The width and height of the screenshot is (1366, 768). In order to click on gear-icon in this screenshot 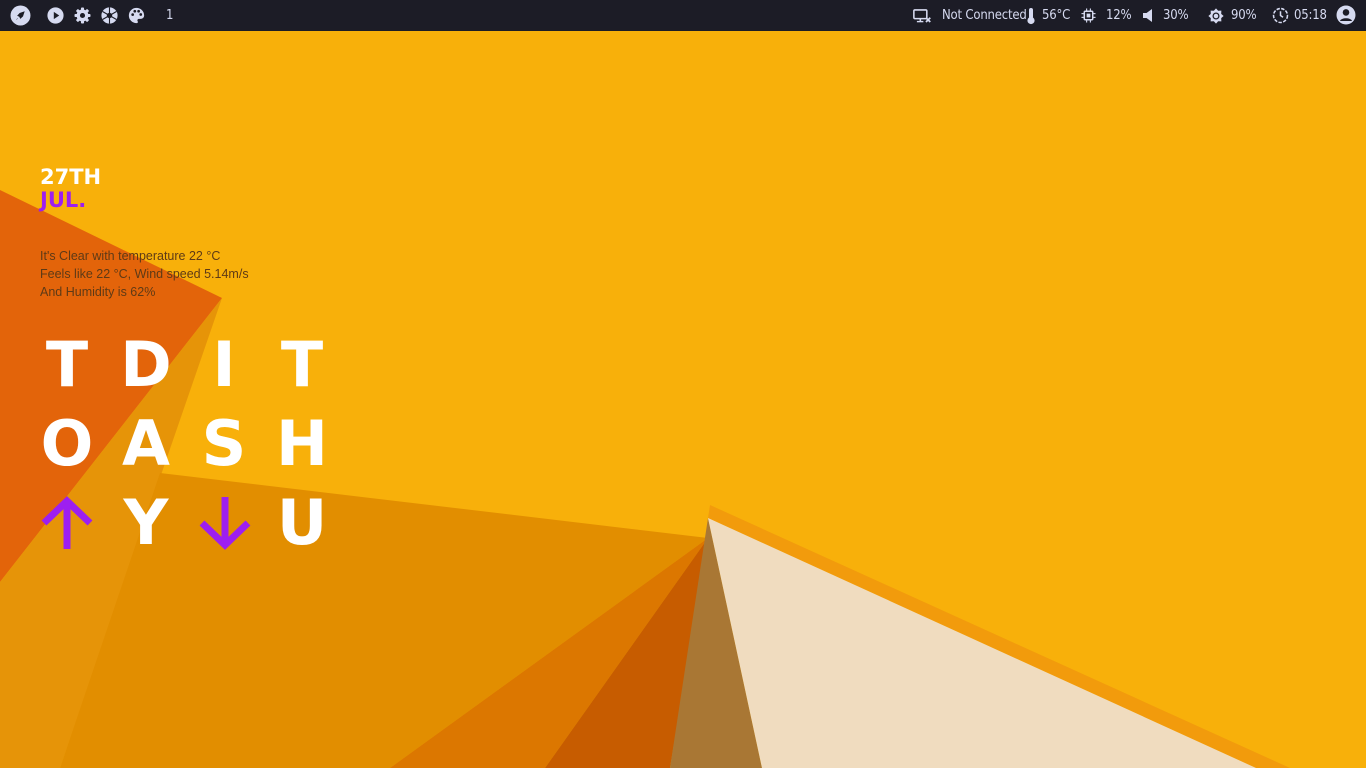, I will do `click(82, 15)`.